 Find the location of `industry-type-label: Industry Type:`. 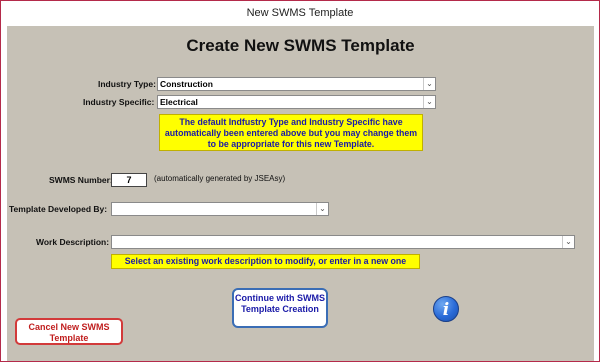

industry-type-label: Industry Type: is located at coordinates (127, 84).